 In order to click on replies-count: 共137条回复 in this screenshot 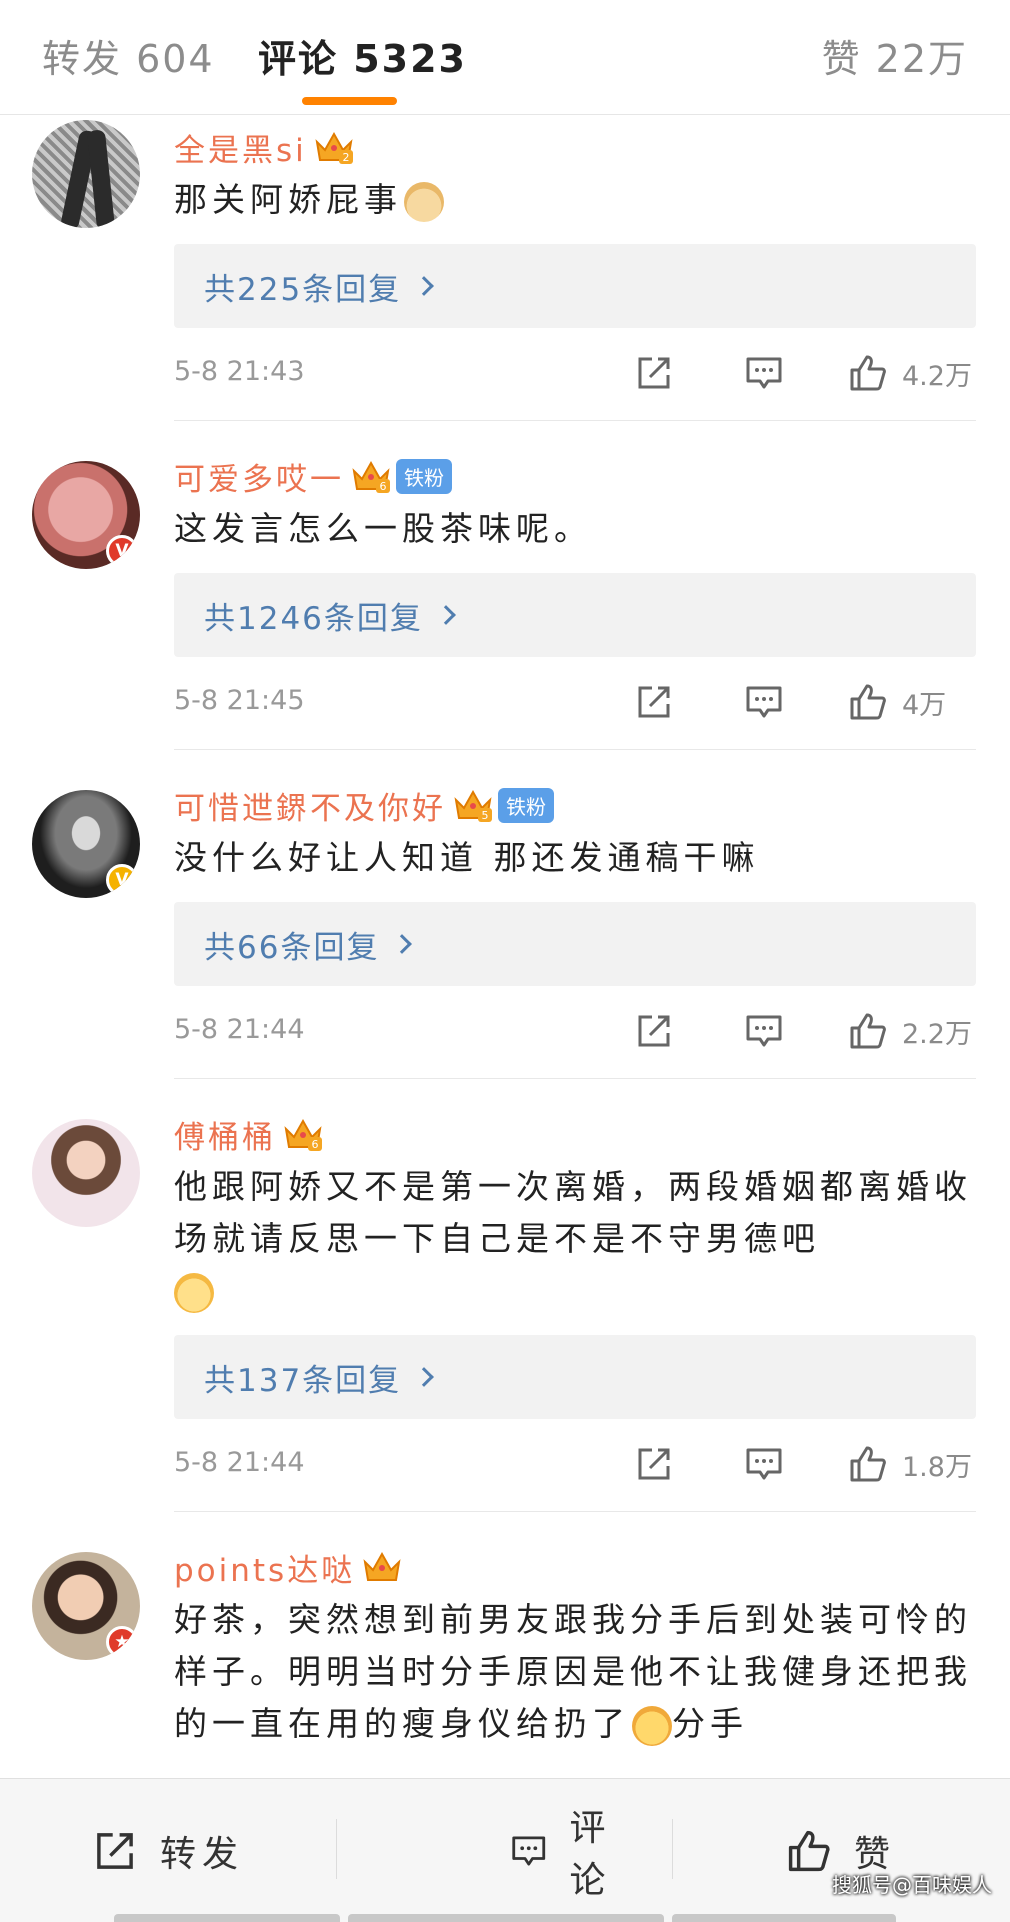, I will do `click(303, 1380)`.